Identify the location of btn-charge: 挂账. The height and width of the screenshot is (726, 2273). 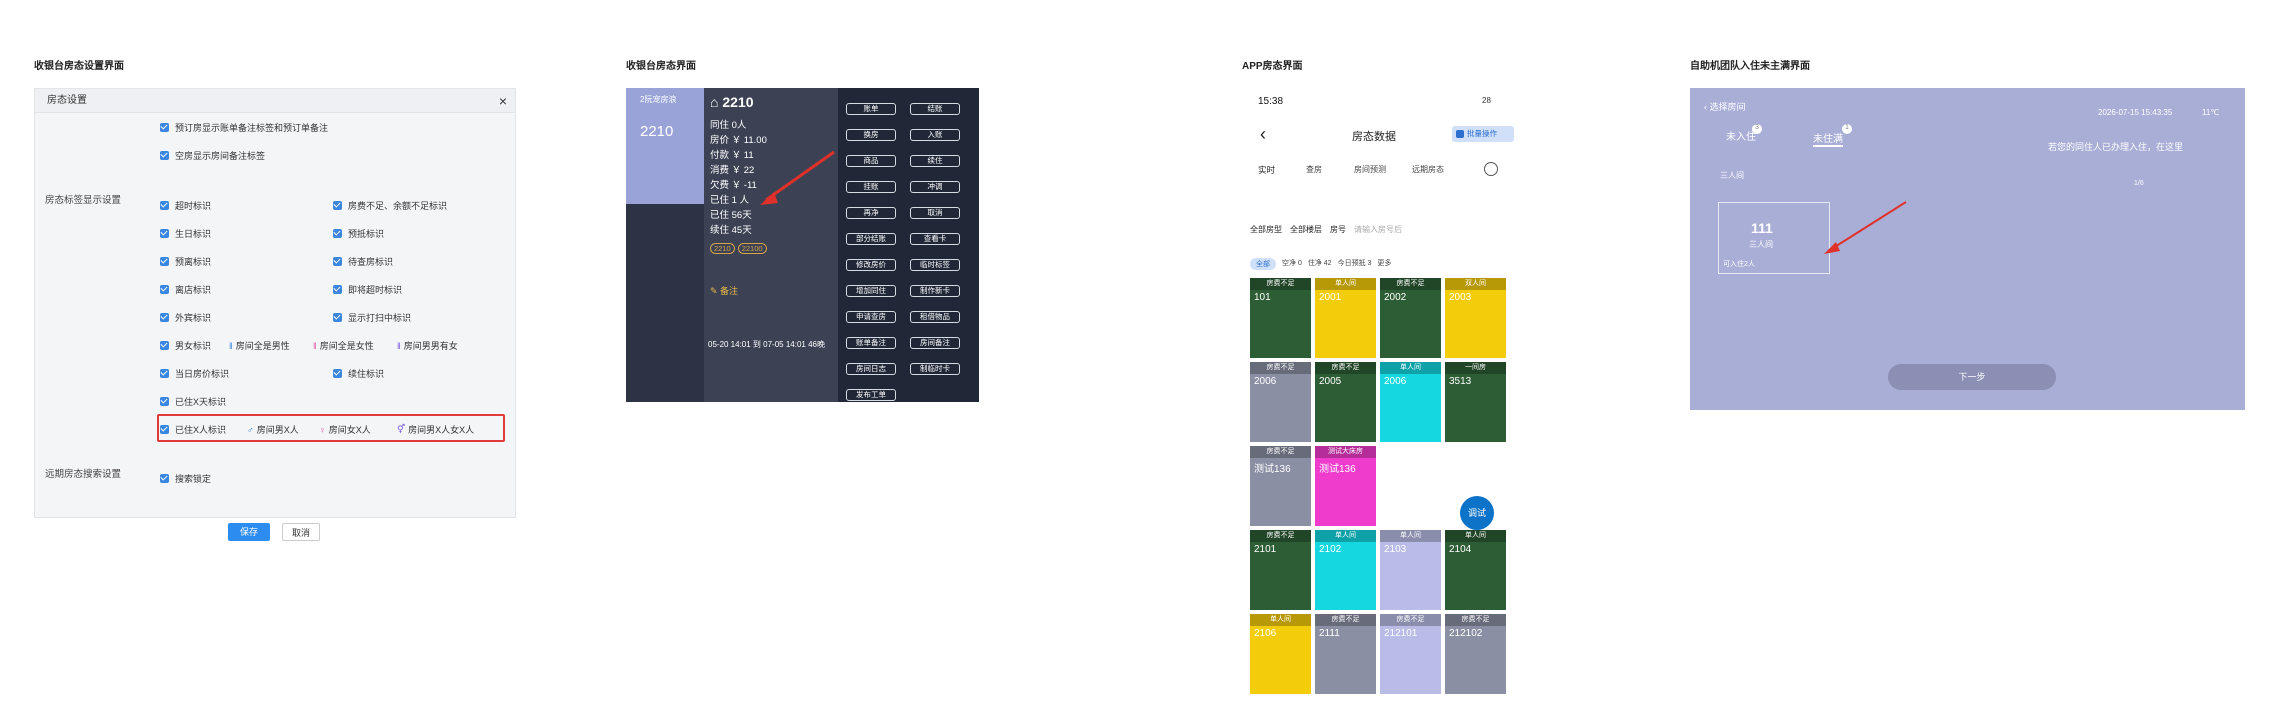
(871, 187).